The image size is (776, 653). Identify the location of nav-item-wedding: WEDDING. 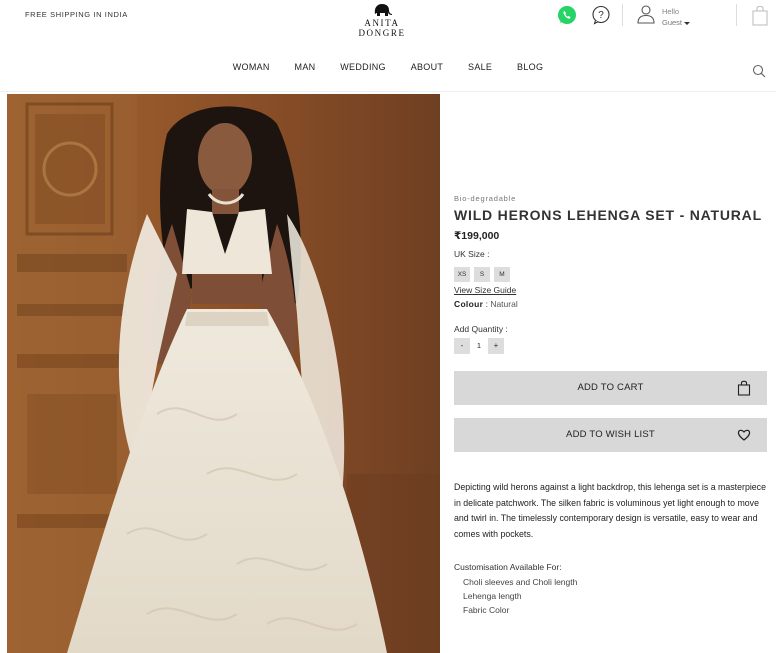
(363, 67).